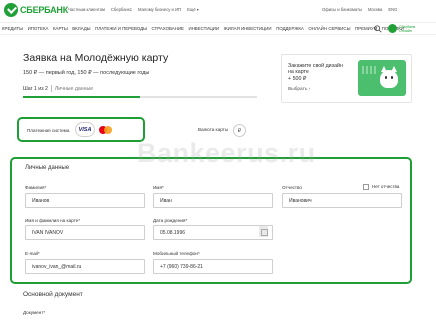 The image size is (436, 320). What do you see at coordinates (32, 253) in the screenshot?
I see `email-label: E-mail*` at bounding box center [32, 253].